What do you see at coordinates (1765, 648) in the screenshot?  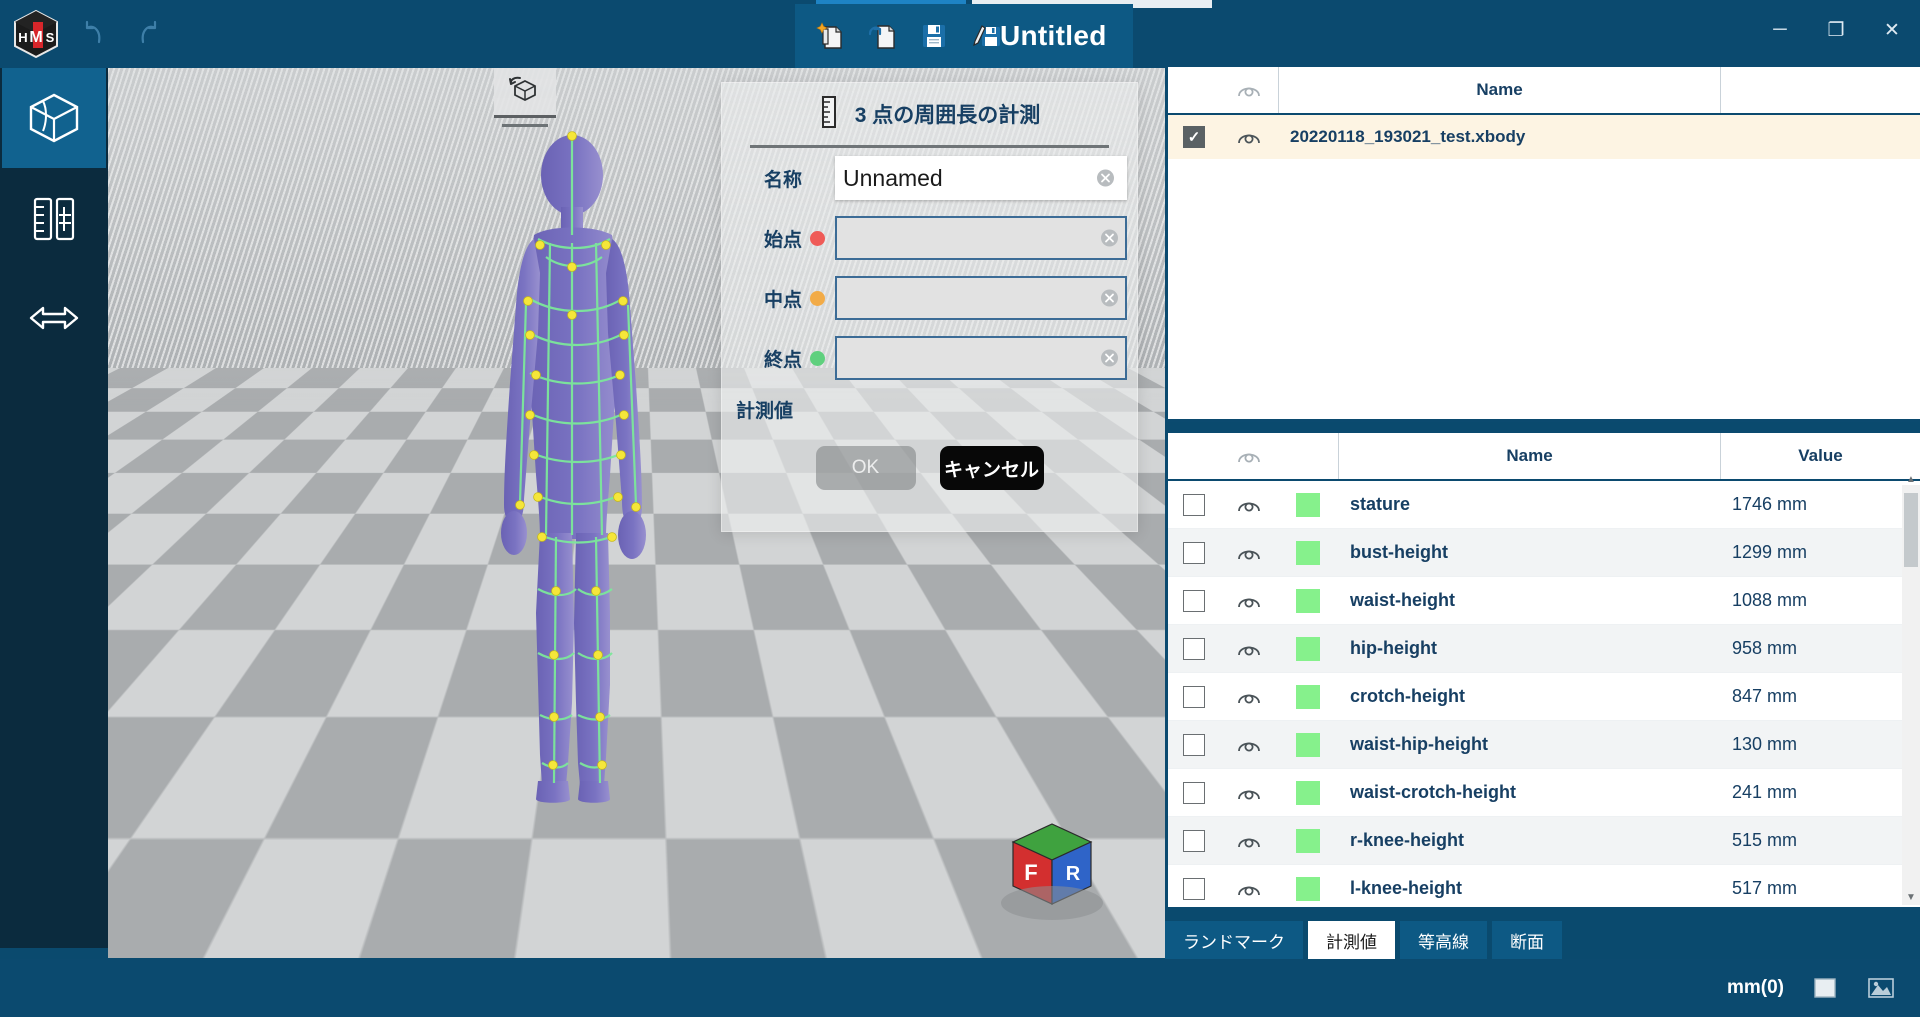 I see `meas-row-value: 958 mm` at bounding box center [1765, 648].